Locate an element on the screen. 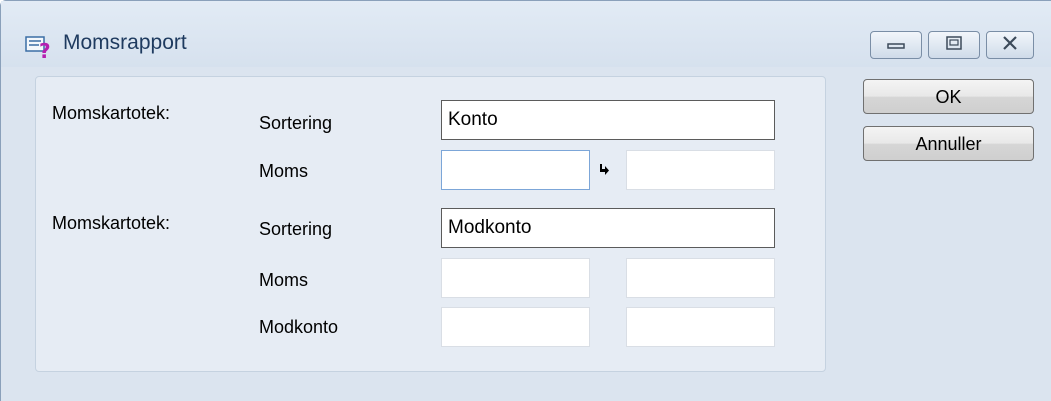 The height and width of the screenshot is (401, 1051). maximize-icon is located at coordinates (954, 45).